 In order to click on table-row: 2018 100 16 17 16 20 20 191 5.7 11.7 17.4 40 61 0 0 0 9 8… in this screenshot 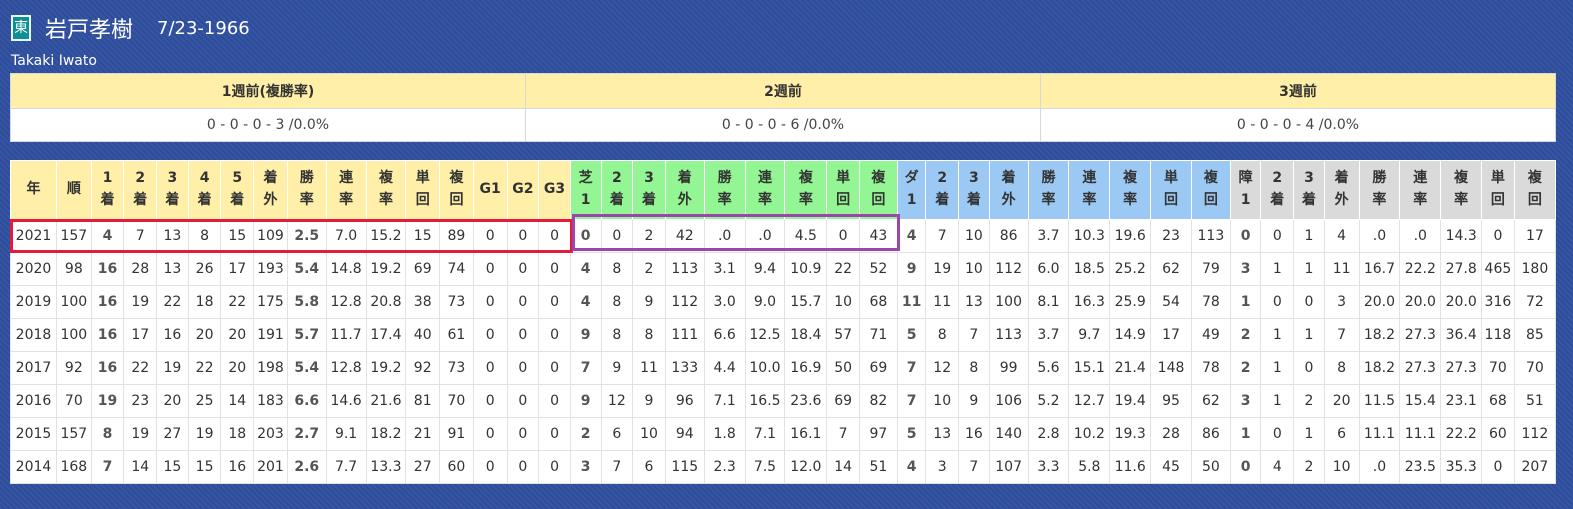, I will do `click(783, 335)`.